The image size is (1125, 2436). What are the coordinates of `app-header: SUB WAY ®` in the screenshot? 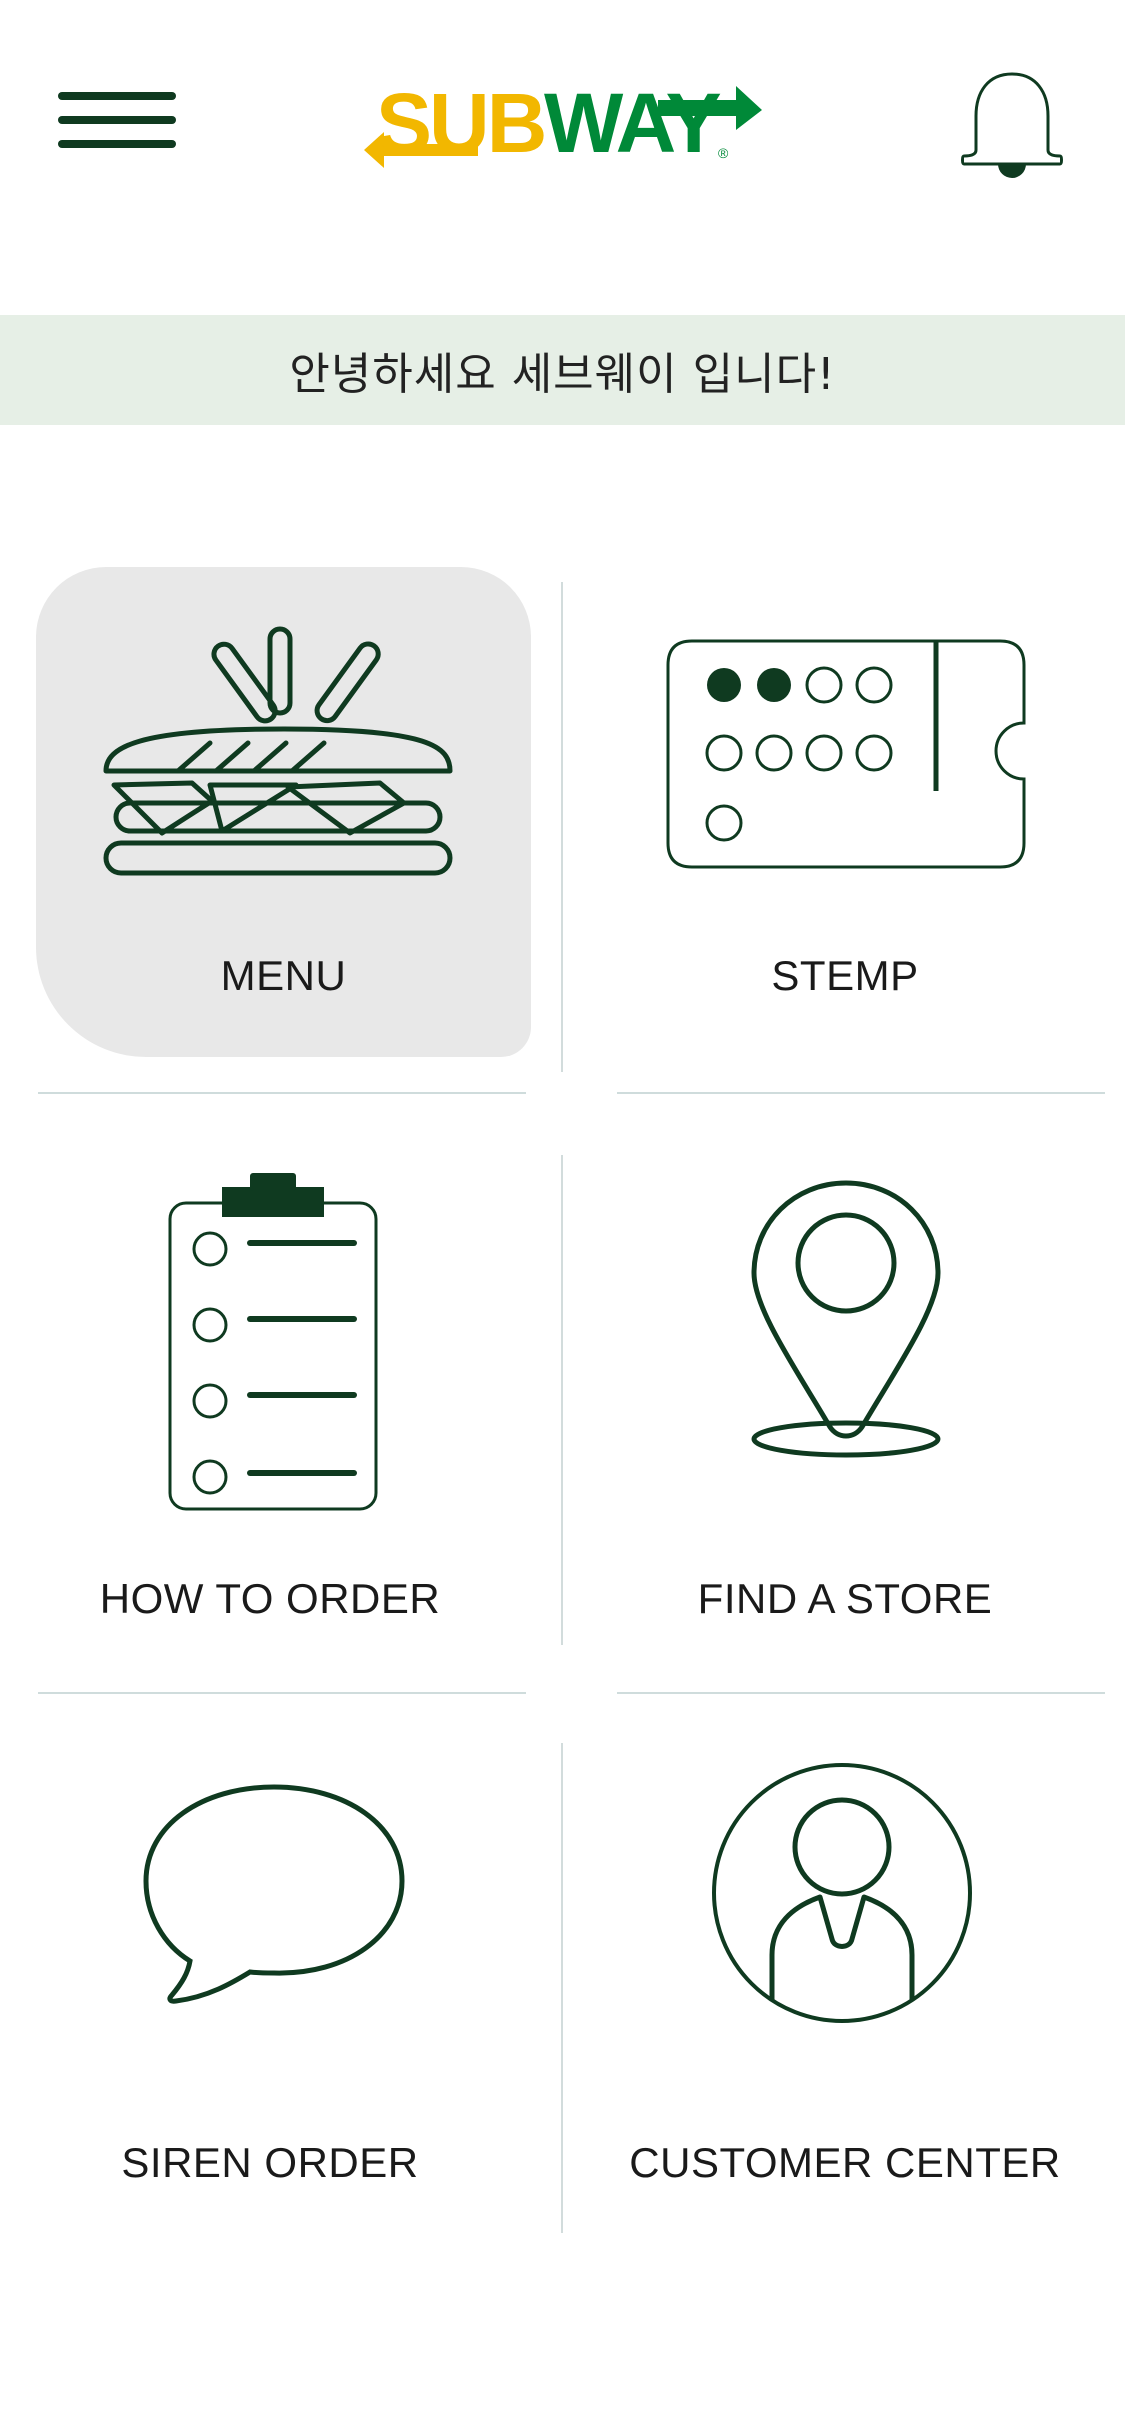 It's located at (562, 150).